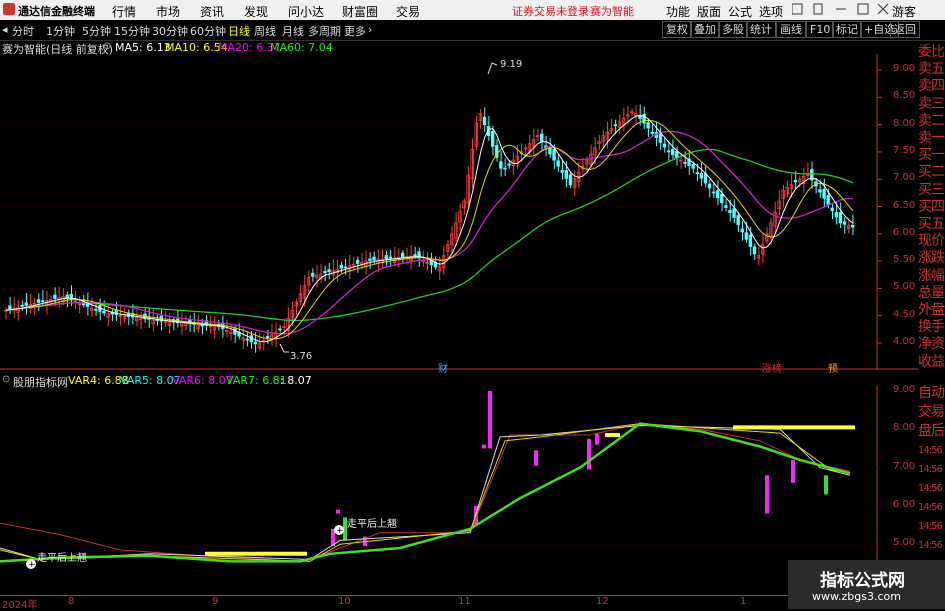 The height and width of the screenshot is (611, 945). I want to click on button-stats: 统计, so click(761, 29).